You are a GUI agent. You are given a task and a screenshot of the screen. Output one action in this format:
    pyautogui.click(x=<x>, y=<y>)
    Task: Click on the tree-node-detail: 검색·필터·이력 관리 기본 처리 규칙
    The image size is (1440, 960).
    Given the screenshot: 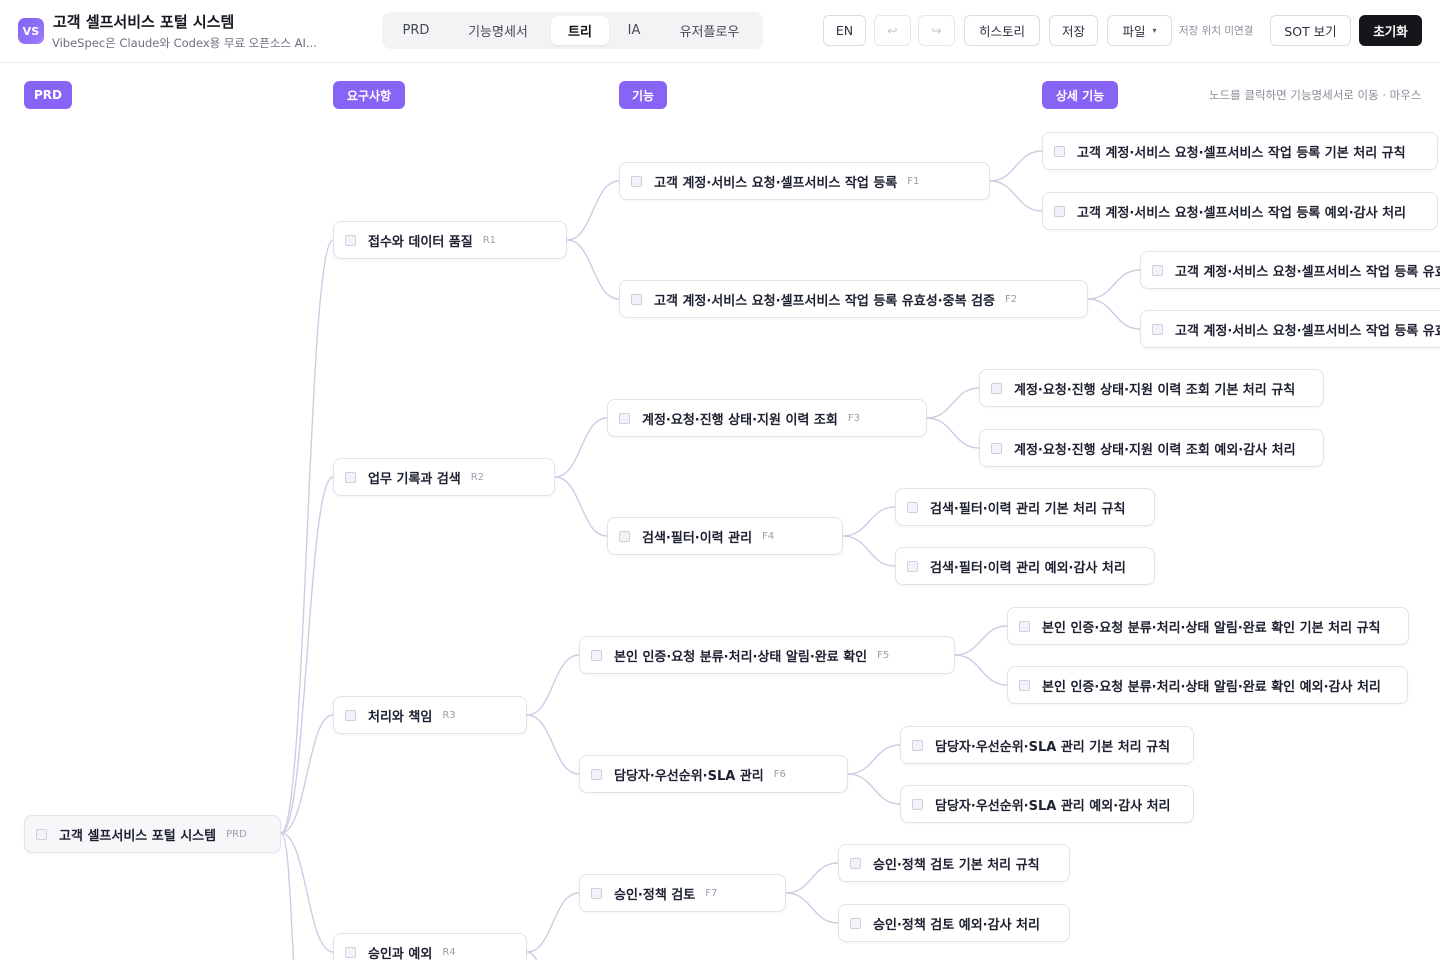 What is the action you would take?
    pyautogui.click(x=1025, y=507)
    